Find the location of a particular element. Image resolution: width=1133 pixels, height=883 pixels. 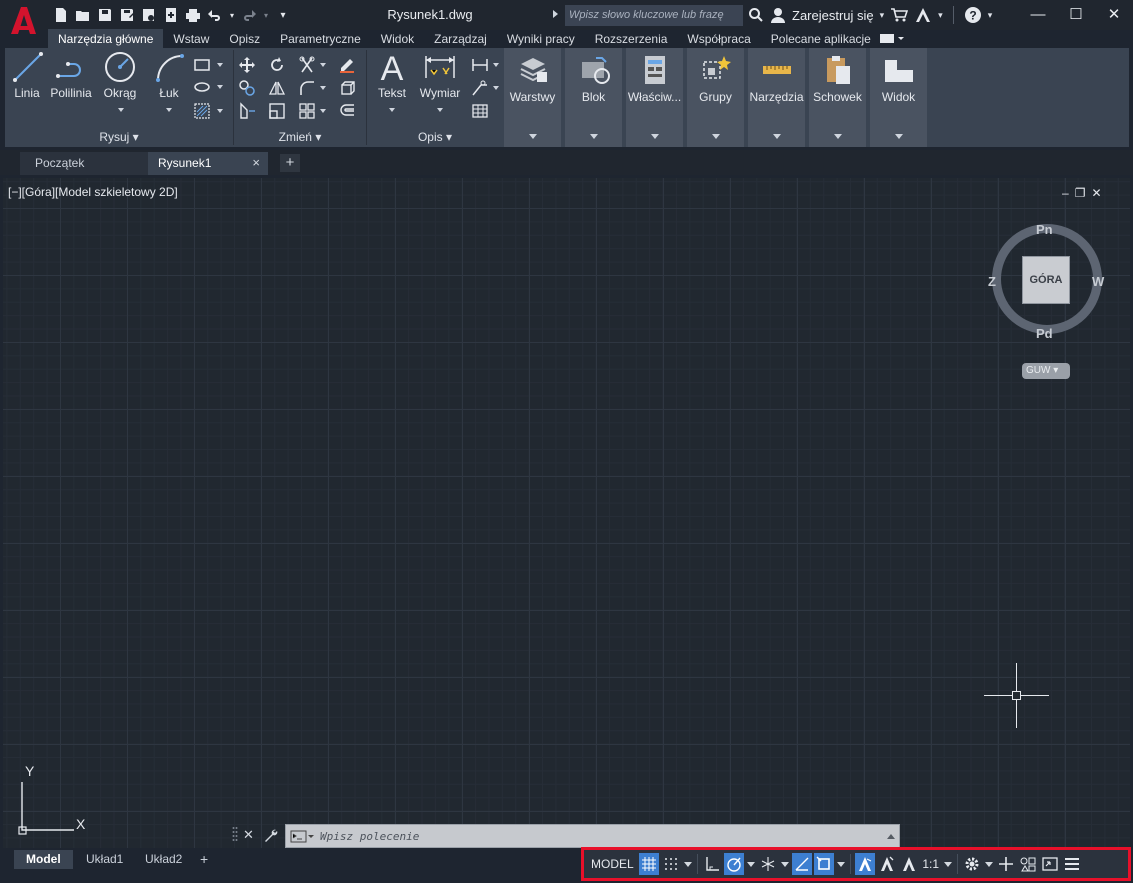

circle-button: Okrąg is located at coordinates (120, 75).